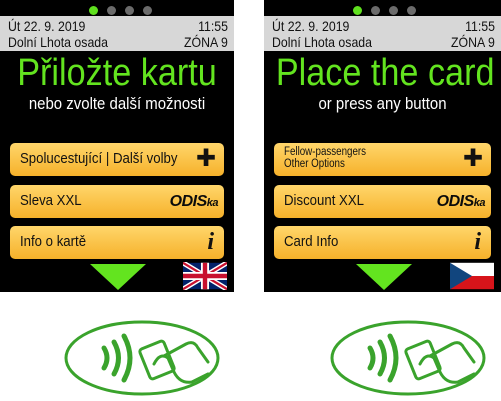 The image size is (501, 401). What do you see at coordinates (385, 73) in the screenshot?
I see `headline: Place the card` at bounding box center [385, 73].